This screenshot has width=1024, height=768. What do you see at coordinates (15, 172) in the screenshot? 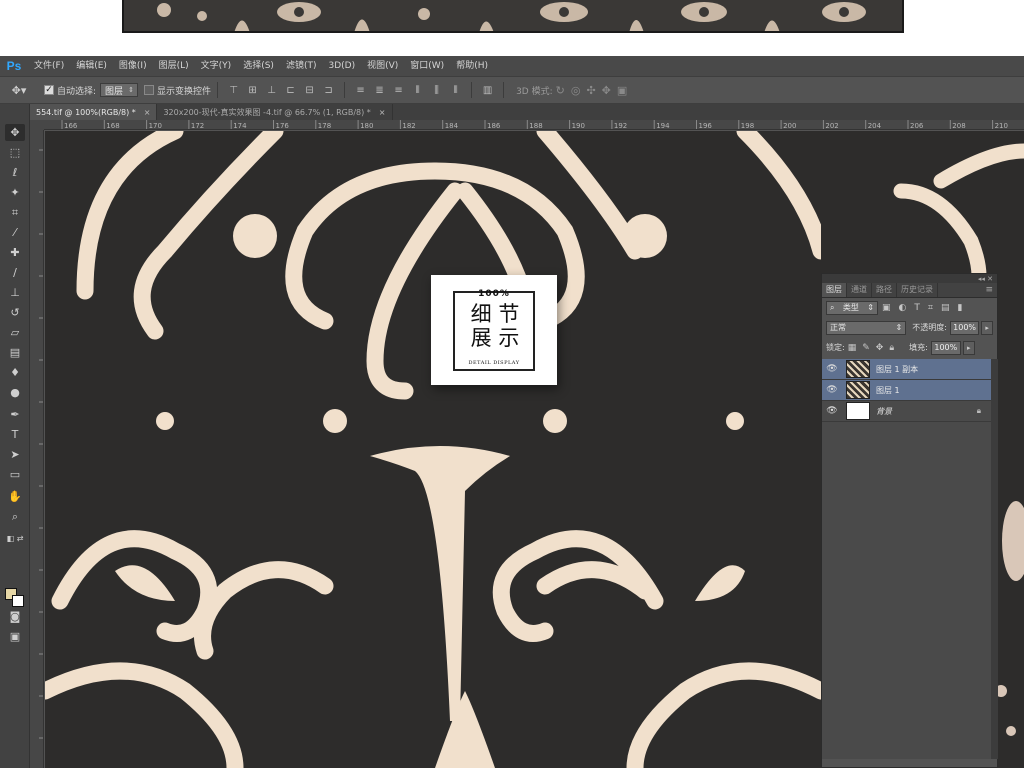
I see `lasso-tool-icon: ℓ` at bounding box center [15, 172].